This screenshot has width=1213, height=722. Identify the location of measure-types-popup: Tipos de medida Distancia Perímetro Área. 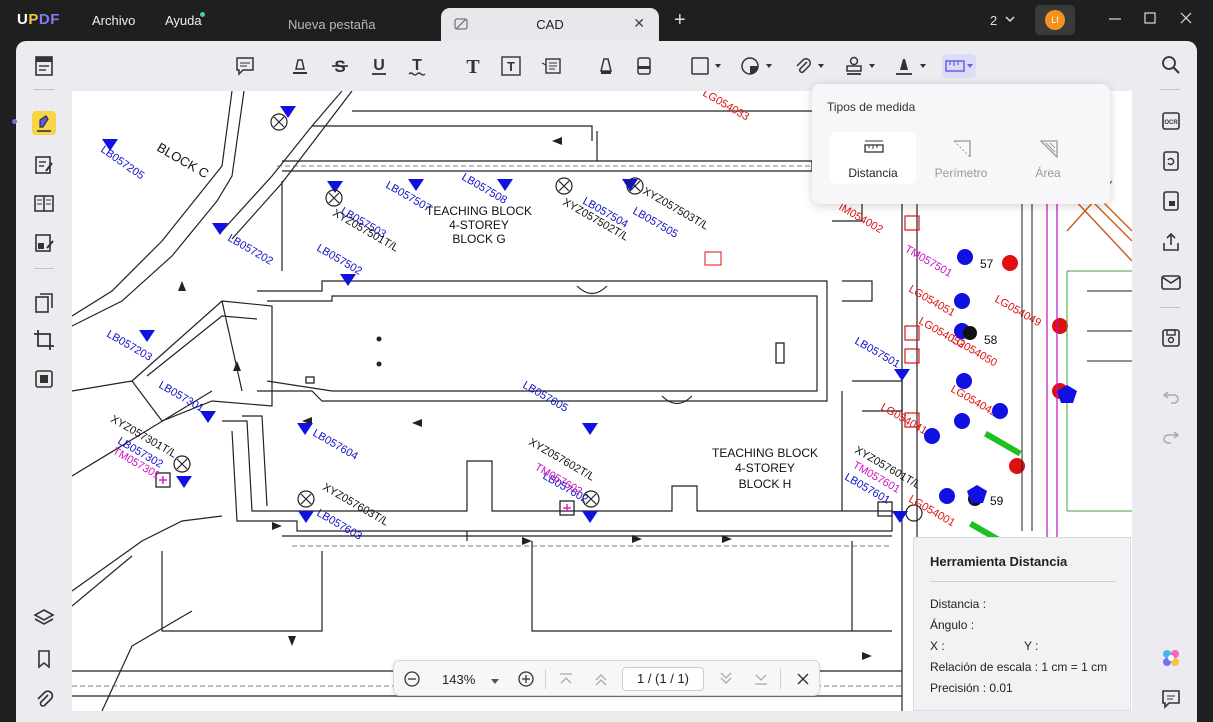
(961, 144).